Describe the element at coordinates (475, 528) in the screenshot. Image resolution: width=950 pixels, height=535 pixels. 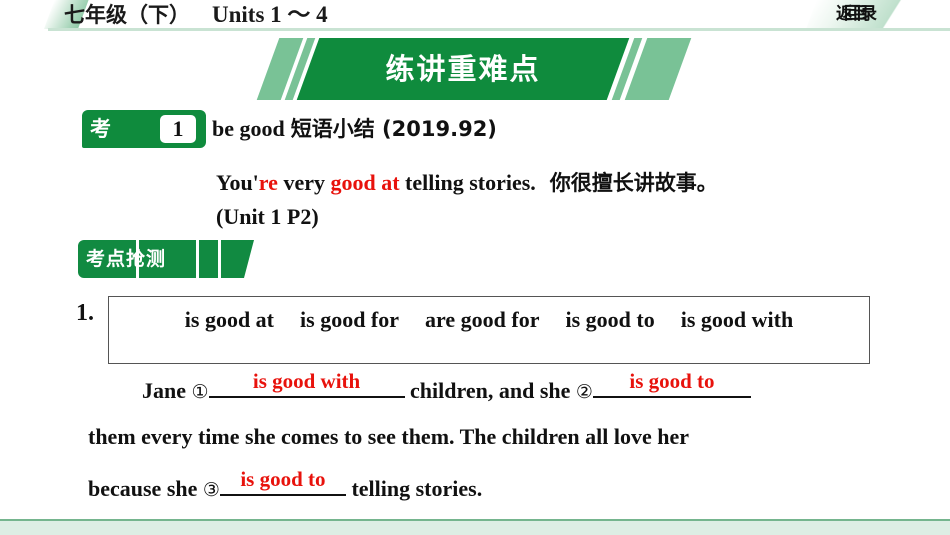
I see `footer-bar` at that location.